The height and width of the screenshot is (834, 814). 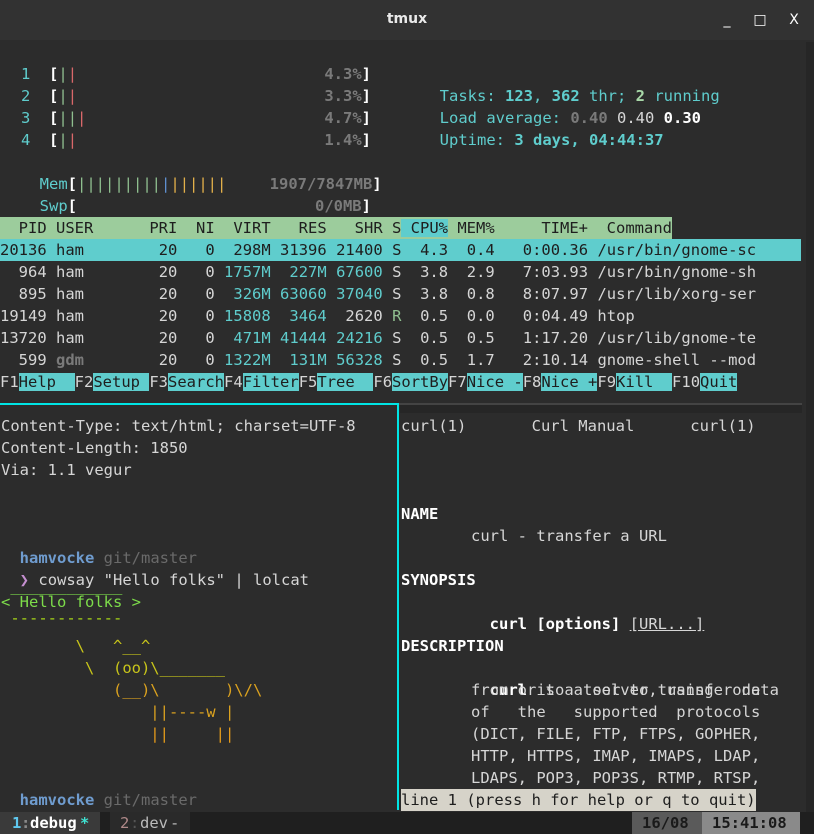 What do you see at coordinates (308, 272) in the screenshot?
I see `cell-res: 227M` at bounding box center [308, 272].